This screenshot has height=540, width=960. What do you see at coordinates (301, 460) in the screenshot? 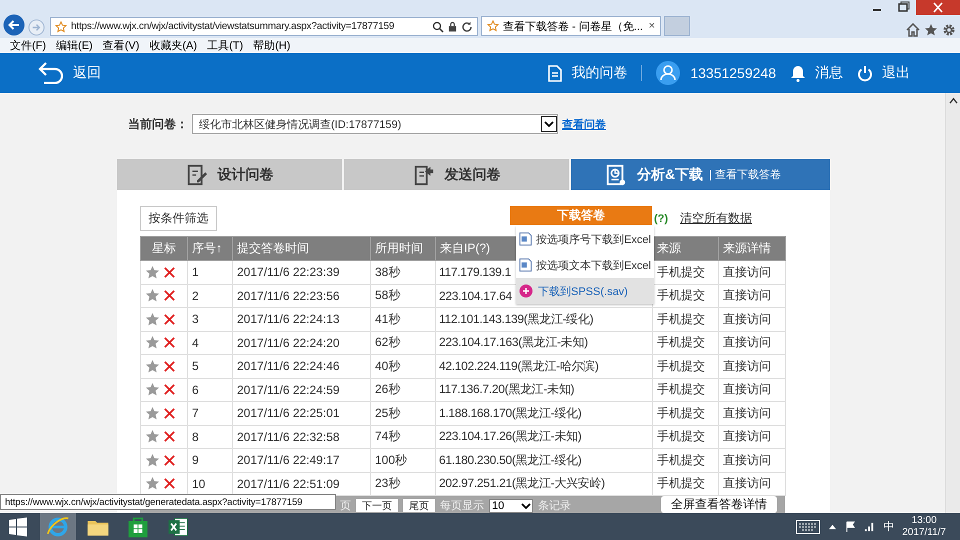
I see `table-cell: 2017/11/6 22:49:17` at bounding box center [301, 460].